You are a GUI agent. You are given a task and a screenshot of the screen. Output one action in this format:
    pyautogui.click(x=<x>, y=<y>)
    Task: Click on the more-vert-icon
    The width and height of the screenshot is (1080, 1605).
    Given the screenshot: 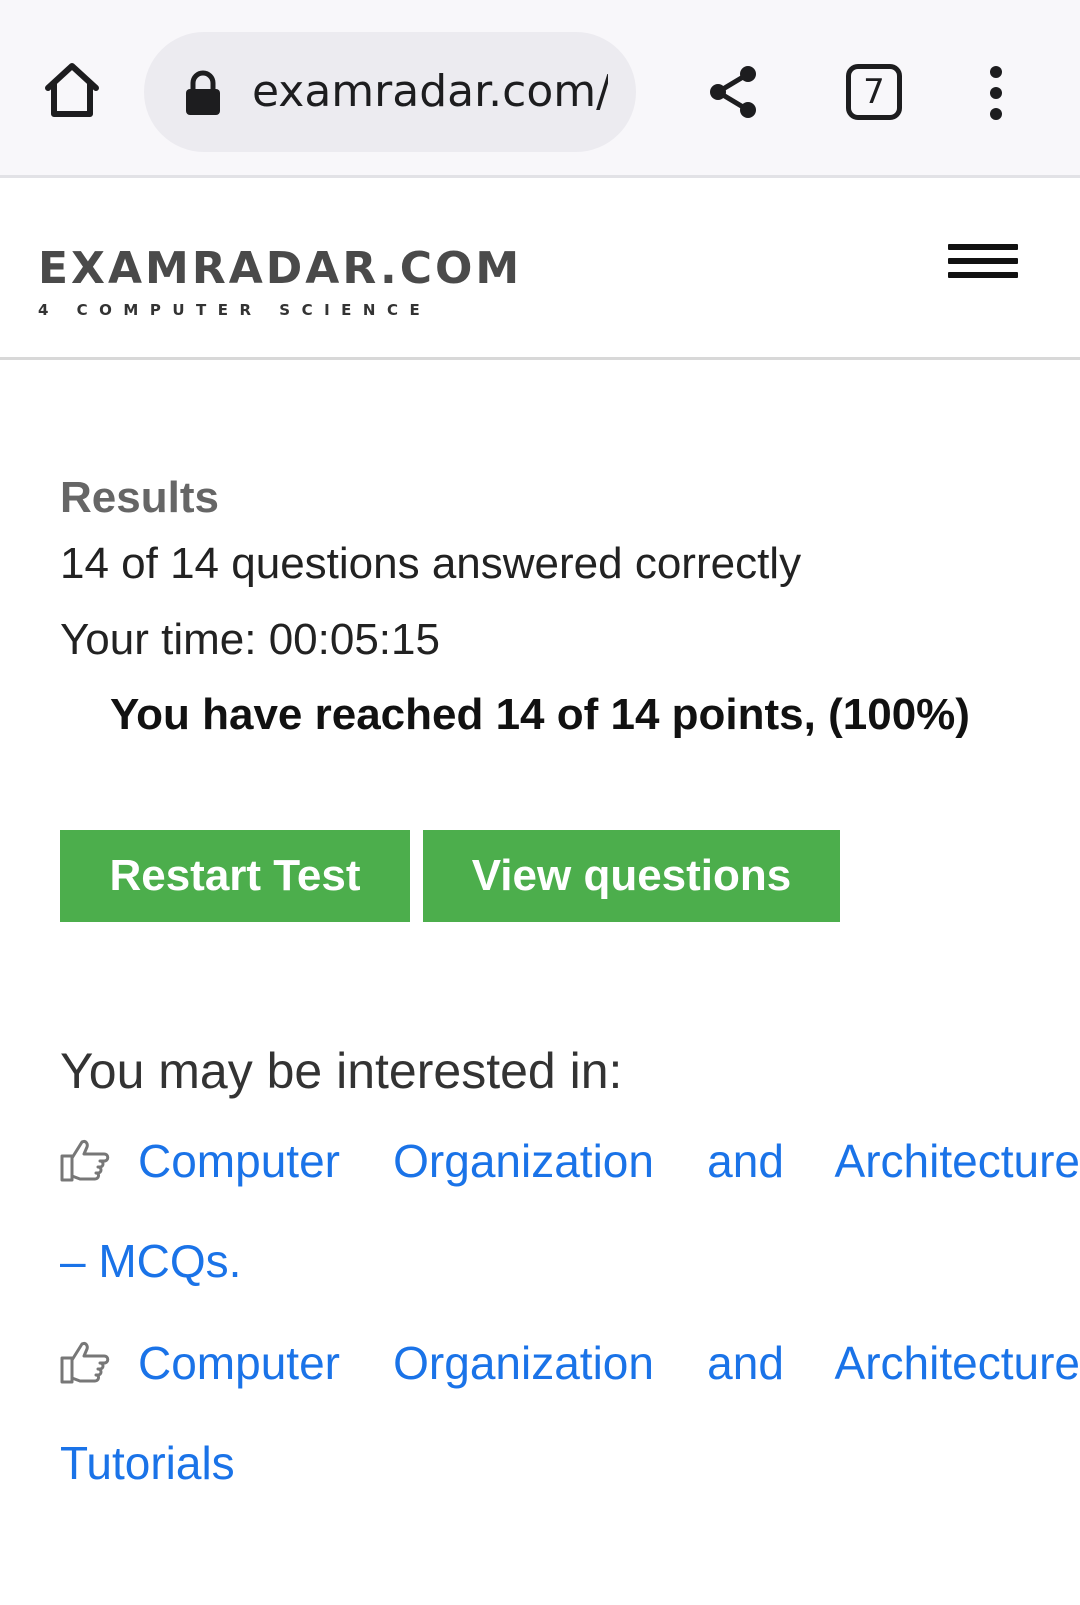 What is the action you would take?
    pyautogui.click(x=996, y=93)
    